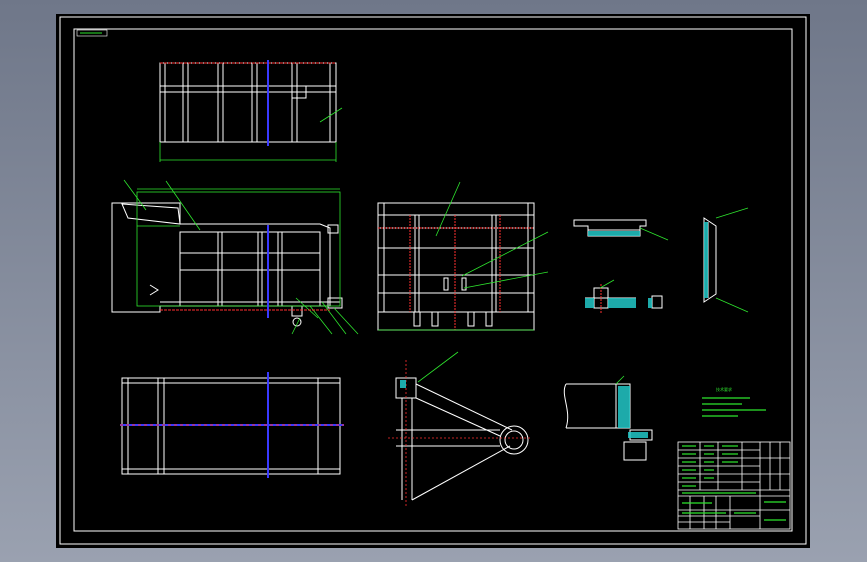  What do you see at coordinates (734, 483) in the screenshot?
I see `title-block-text-marks` at bounding box center [734, 483].